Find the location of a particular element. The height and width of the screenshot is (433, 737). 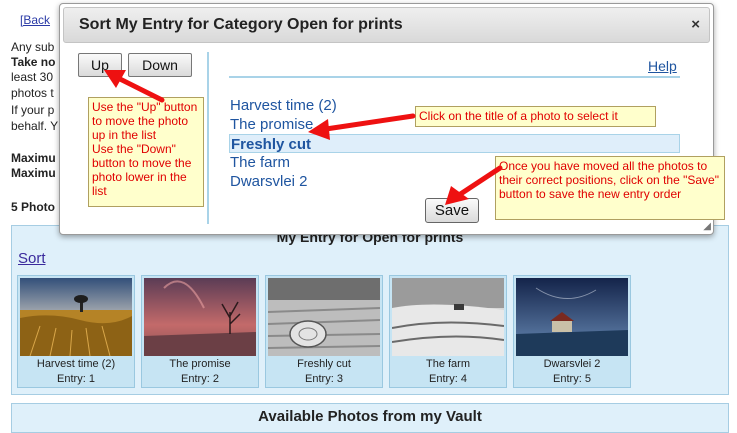

photo-list-item-selected: Freshly cut is located at coordinates (454, 143).